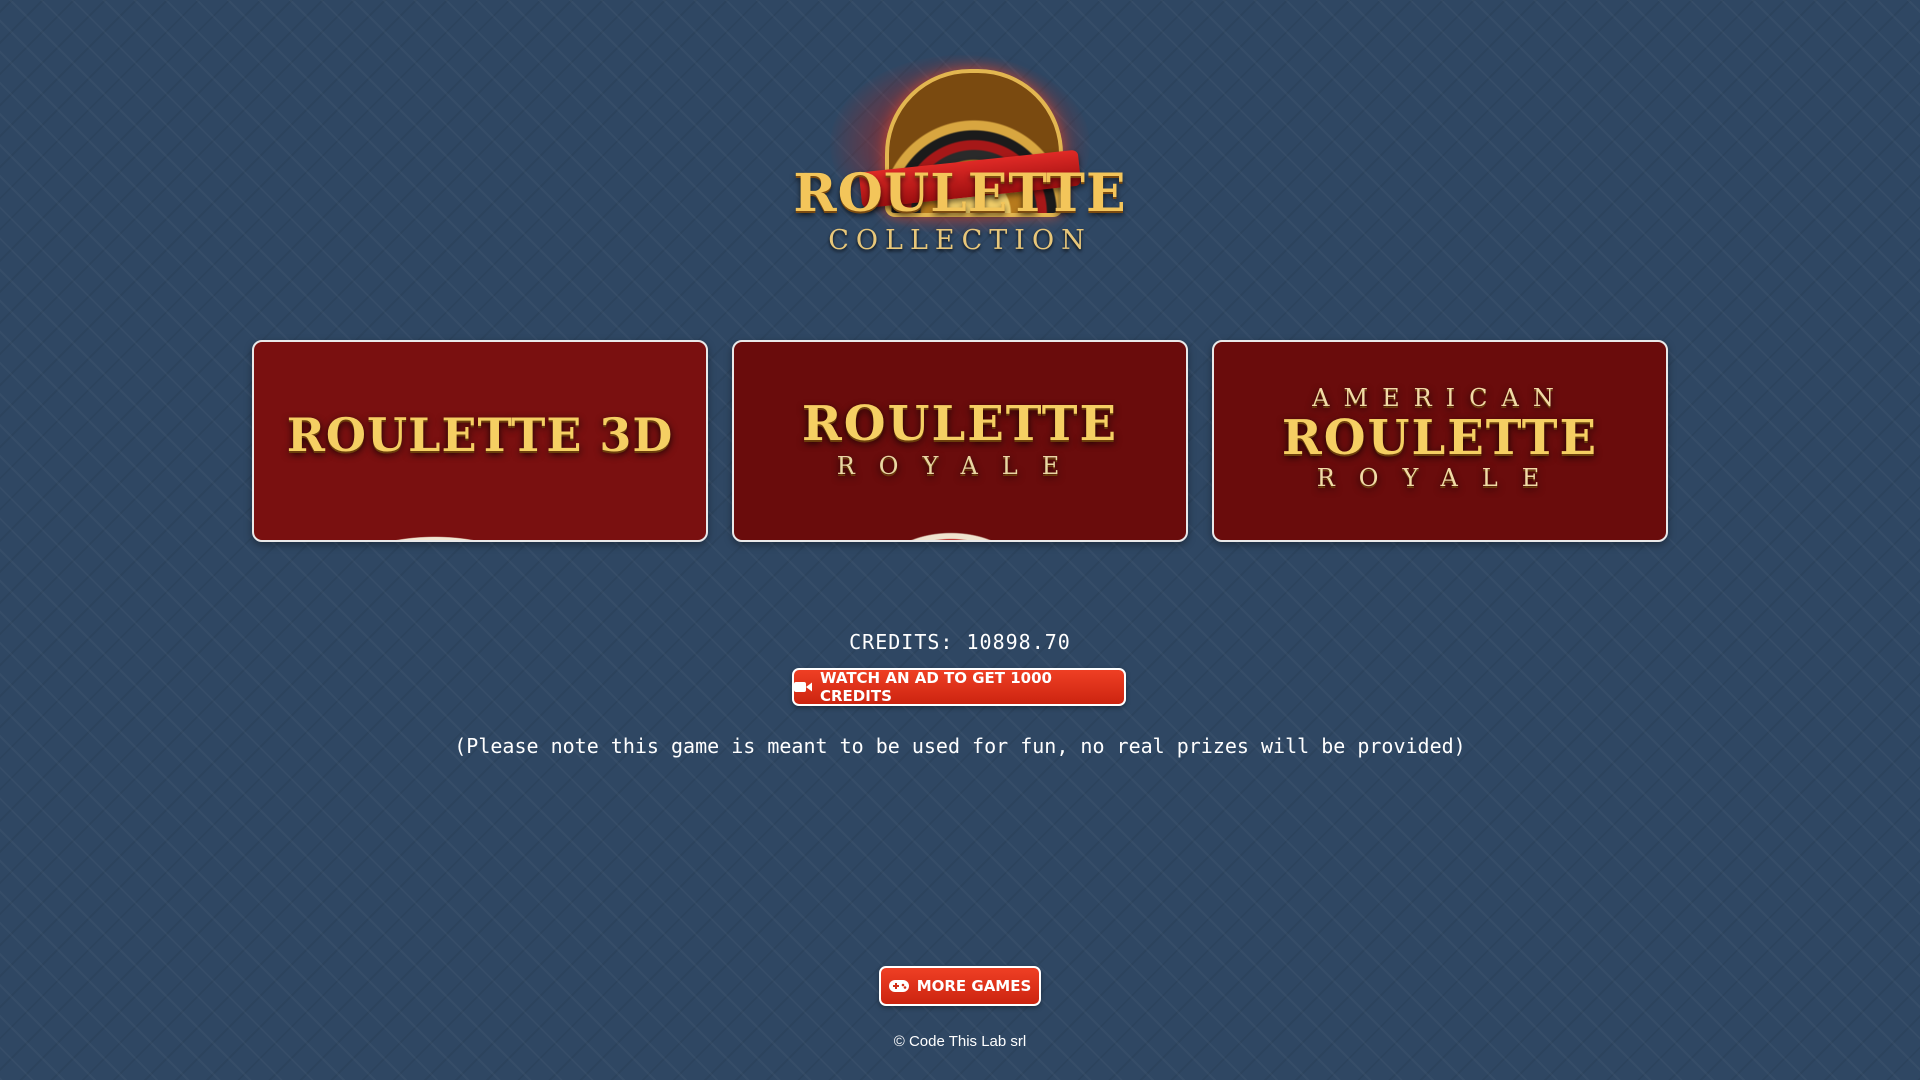 This screenshot has width=1920, height=1080. Describe the element at coordinates (803, 687) in the screenshot. I see `video-camera-icon` at that location.